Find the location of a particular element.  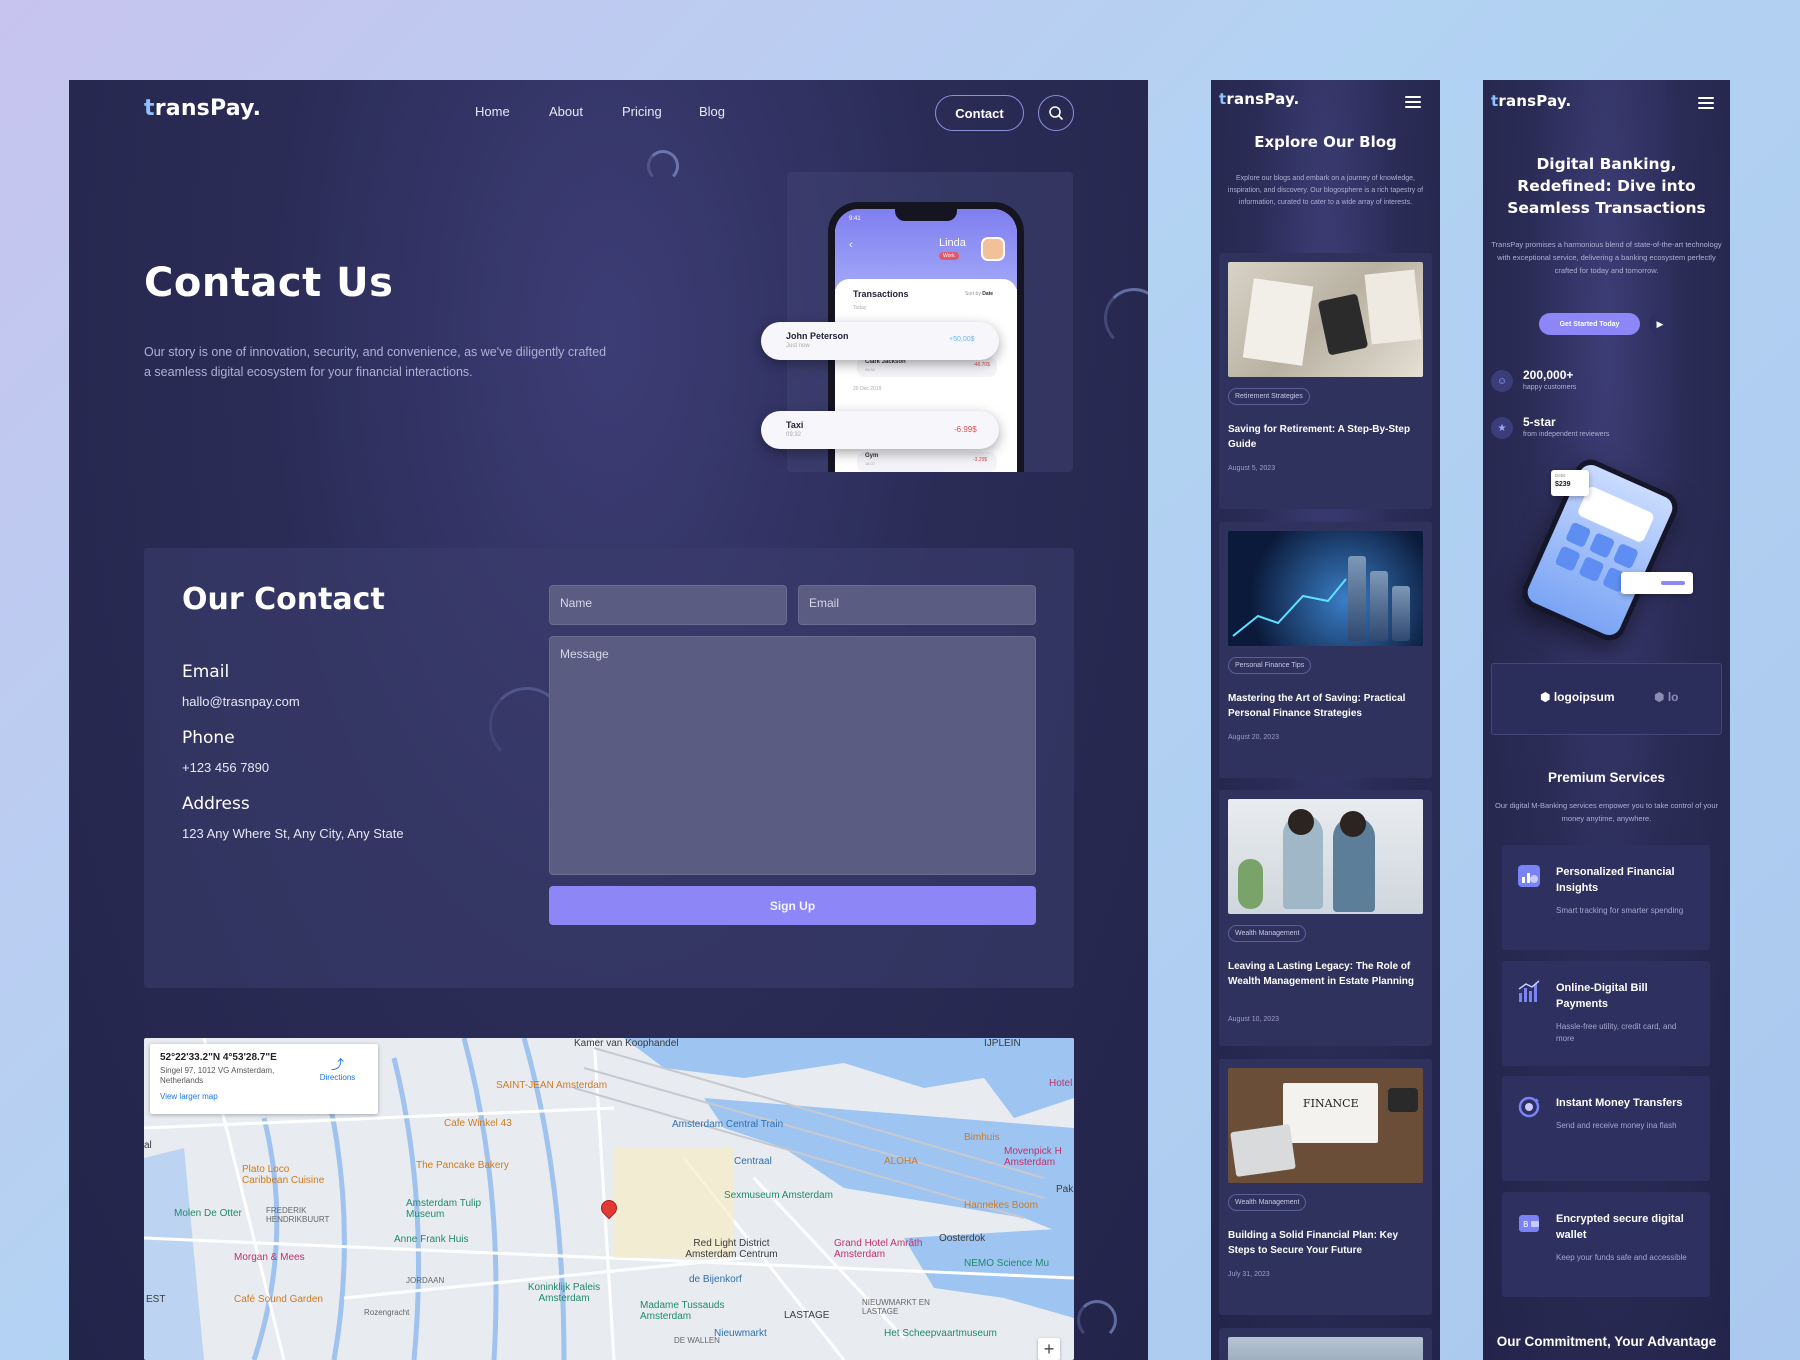

map-label: DE WALLEN is located at coordinates (697, 1340).